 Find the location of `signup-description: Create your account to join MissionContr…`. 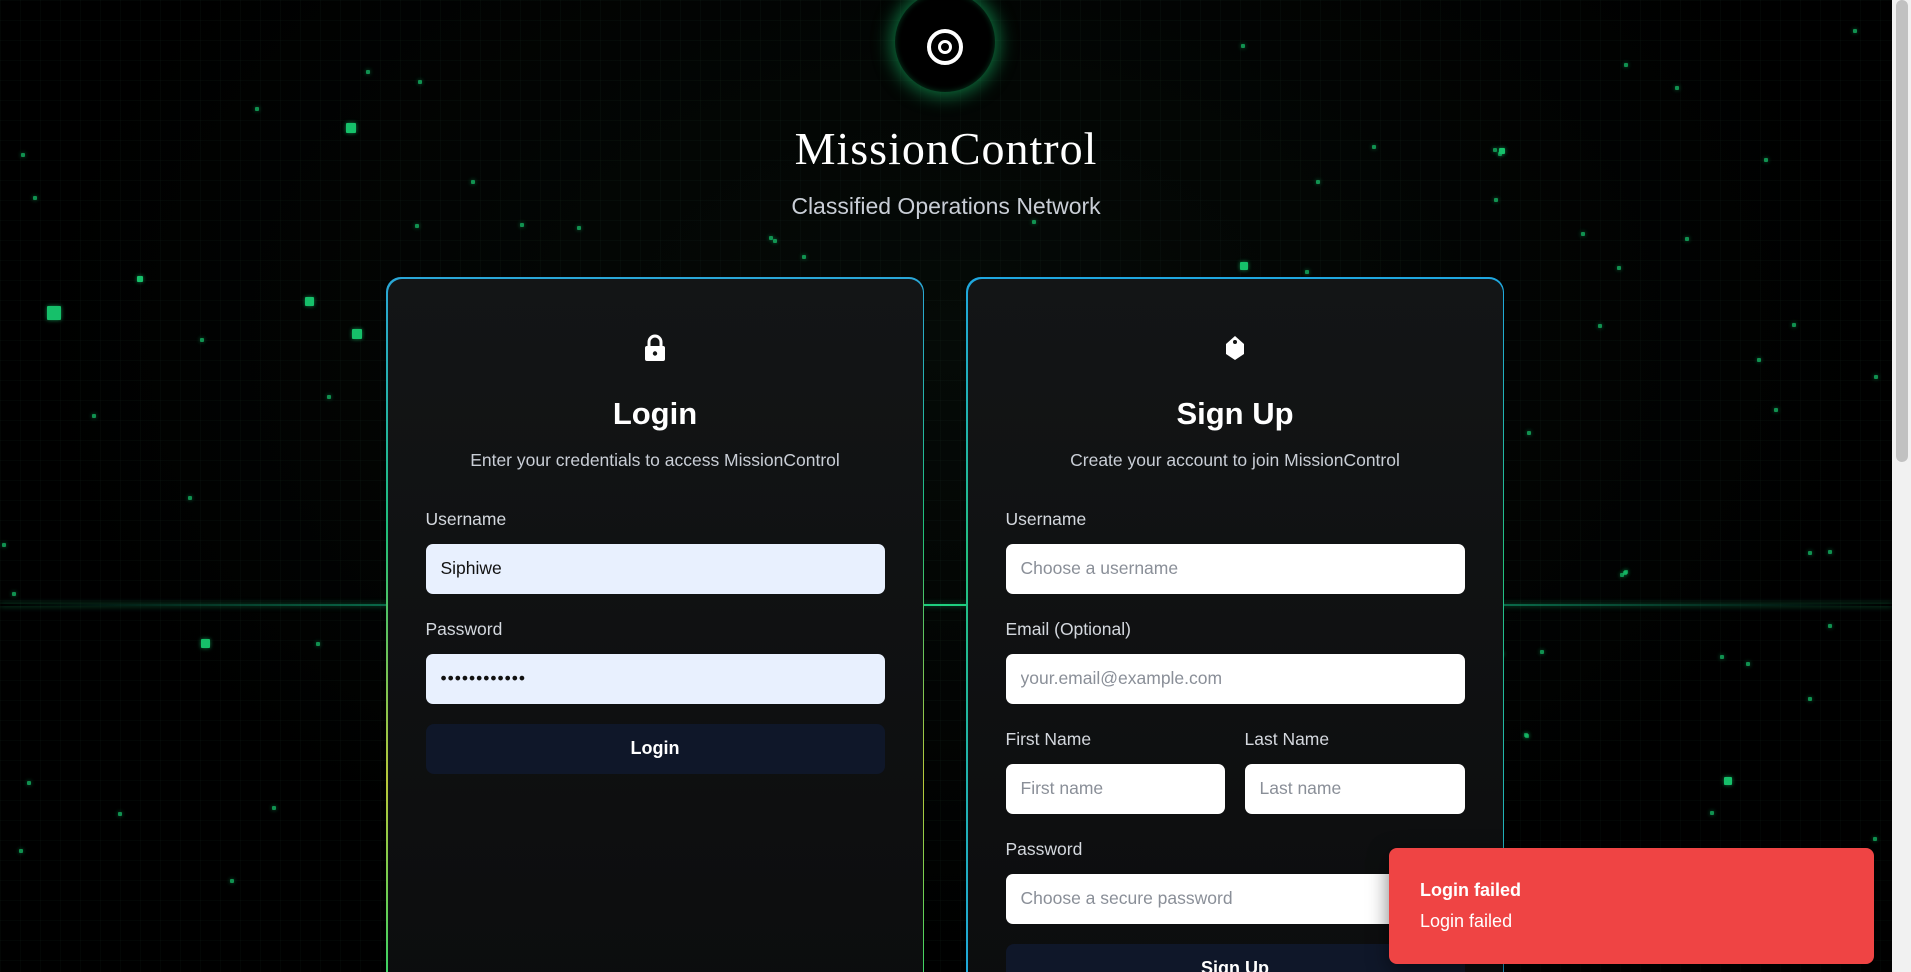

signup-description: Create your account to join MissionContr… is located at coordinates (1235, 459).